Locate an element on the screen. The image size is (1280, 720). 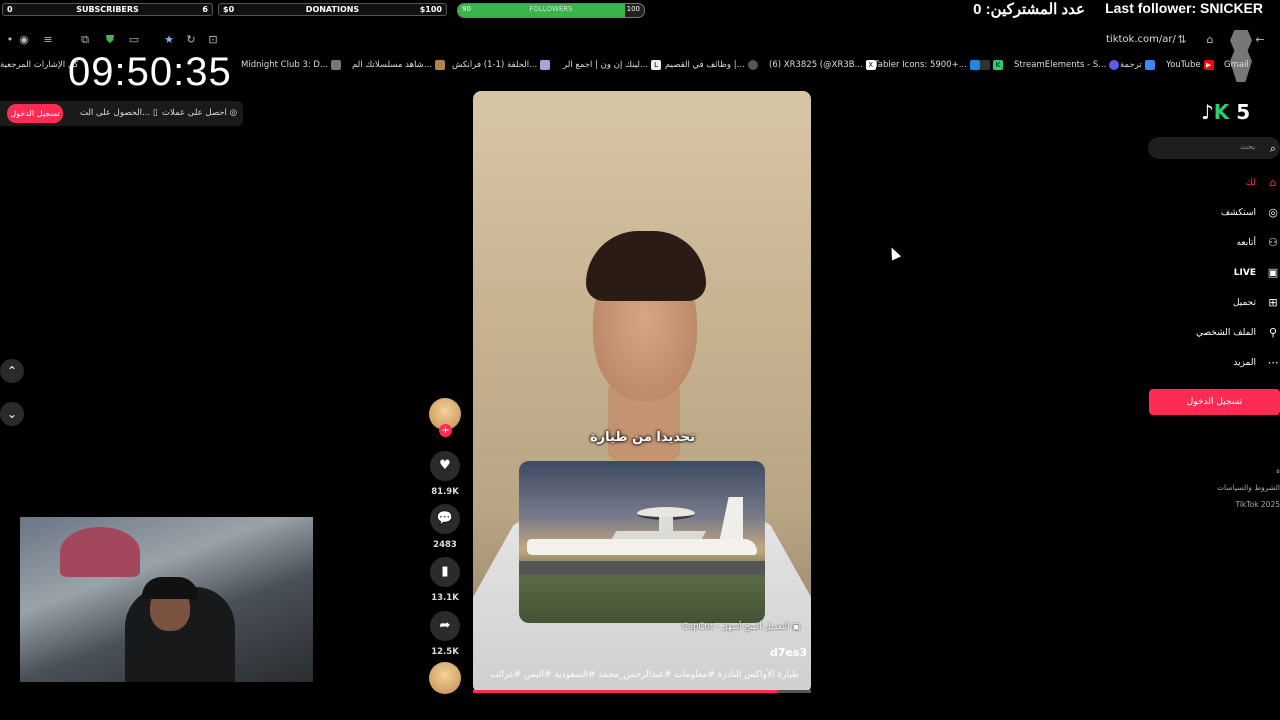
get-coins-label: احصل على عملات is located at coordinates (194, 113).